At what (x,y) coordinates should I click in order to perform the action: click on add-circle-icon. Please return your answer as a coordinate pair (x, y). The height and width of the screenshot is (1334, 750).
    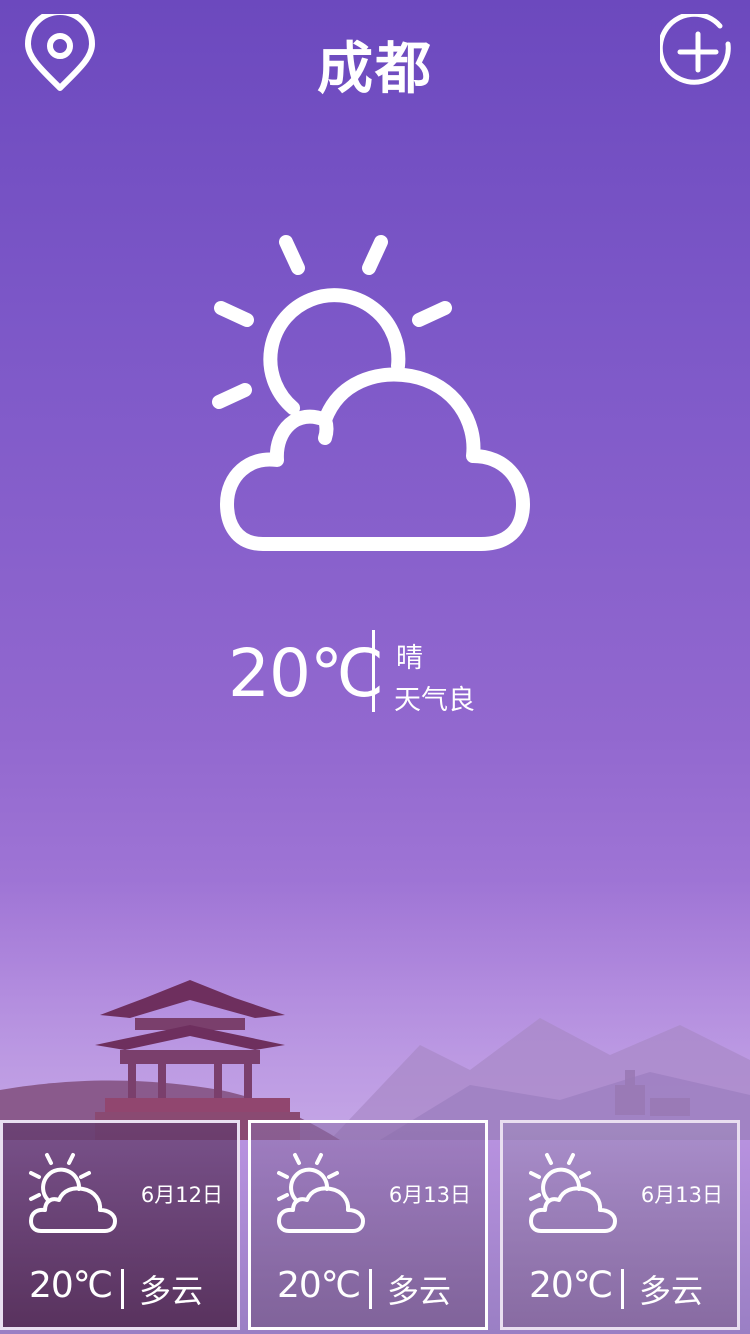
    Looking at the image, I should click on (696, 50).